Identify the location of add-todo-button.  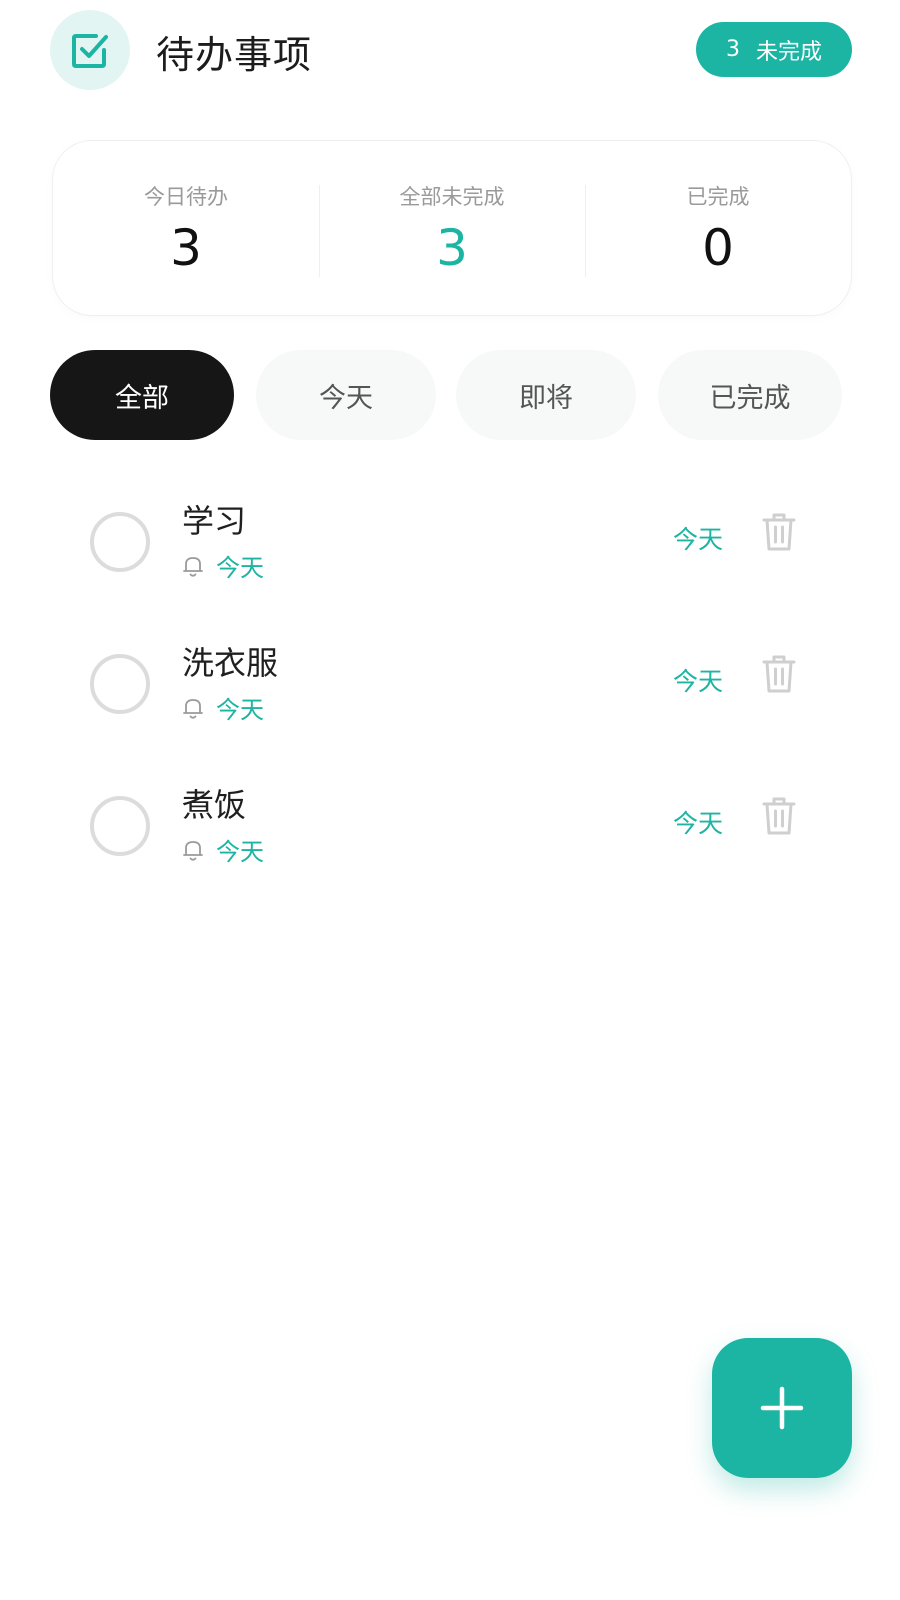
(782, 1408).